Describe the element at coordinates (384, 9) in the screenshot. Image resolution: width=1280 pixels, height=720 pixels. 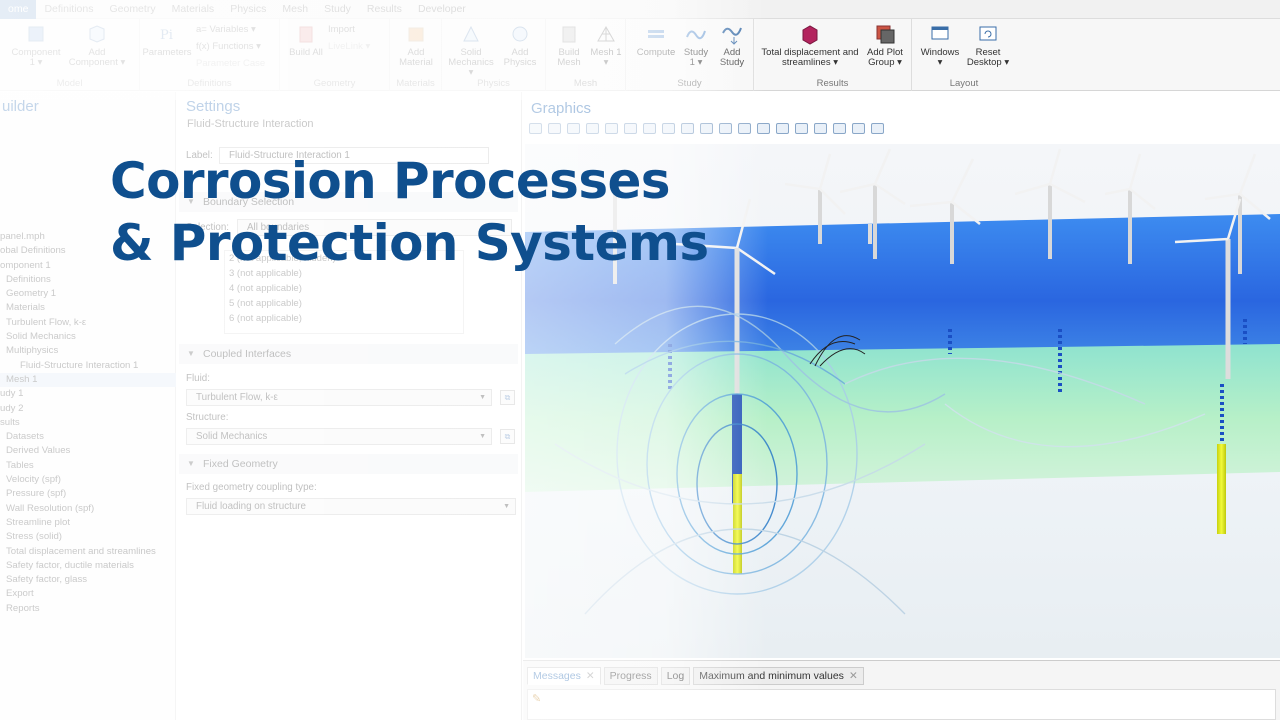
I see `menu-results: Results` at that location.